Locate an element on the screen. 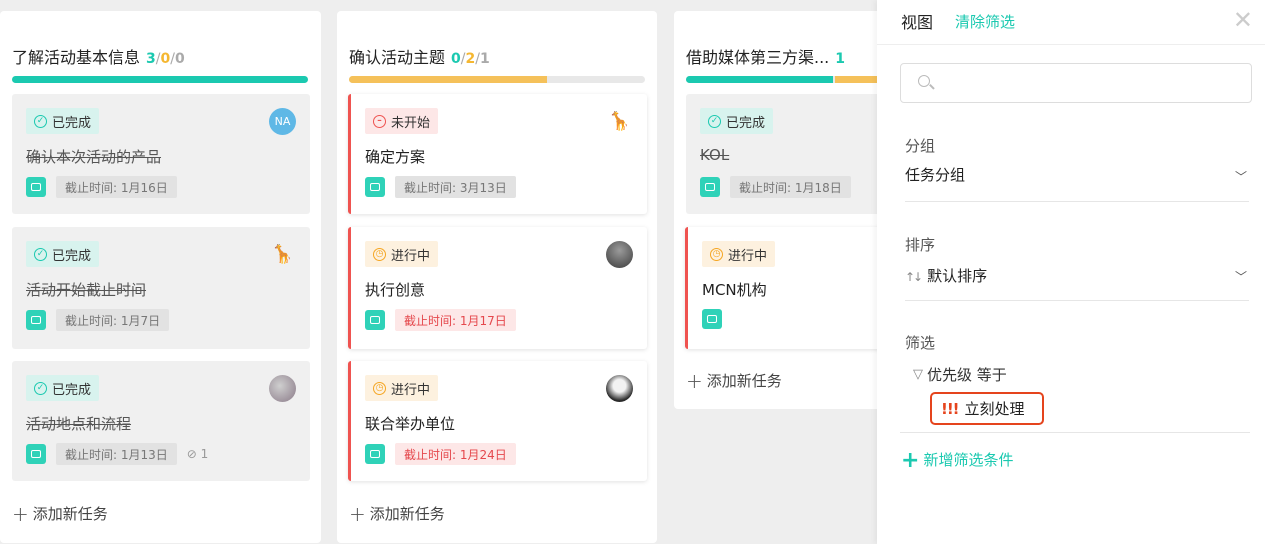  task-title: 活动地点和流程 is located at coordinates (79, 424).